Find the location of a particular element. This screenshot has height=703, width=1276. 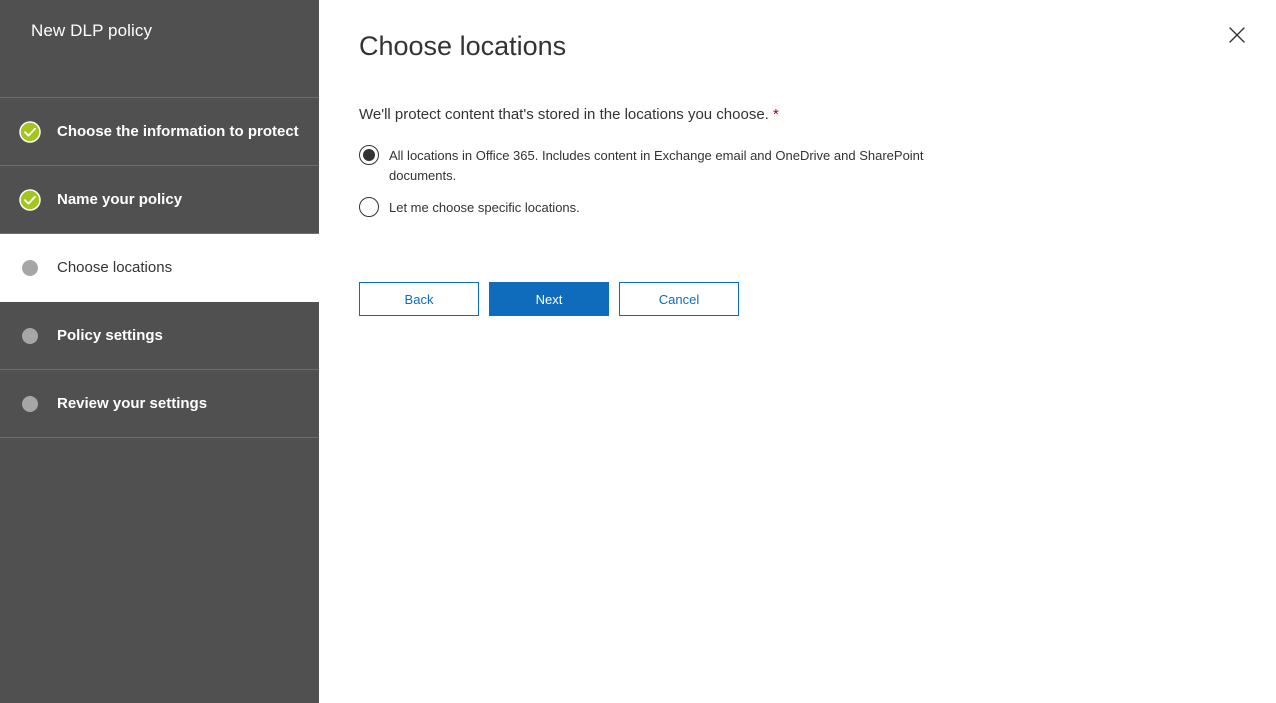

step-label: Review your settings is located at coordinates (132, 403).